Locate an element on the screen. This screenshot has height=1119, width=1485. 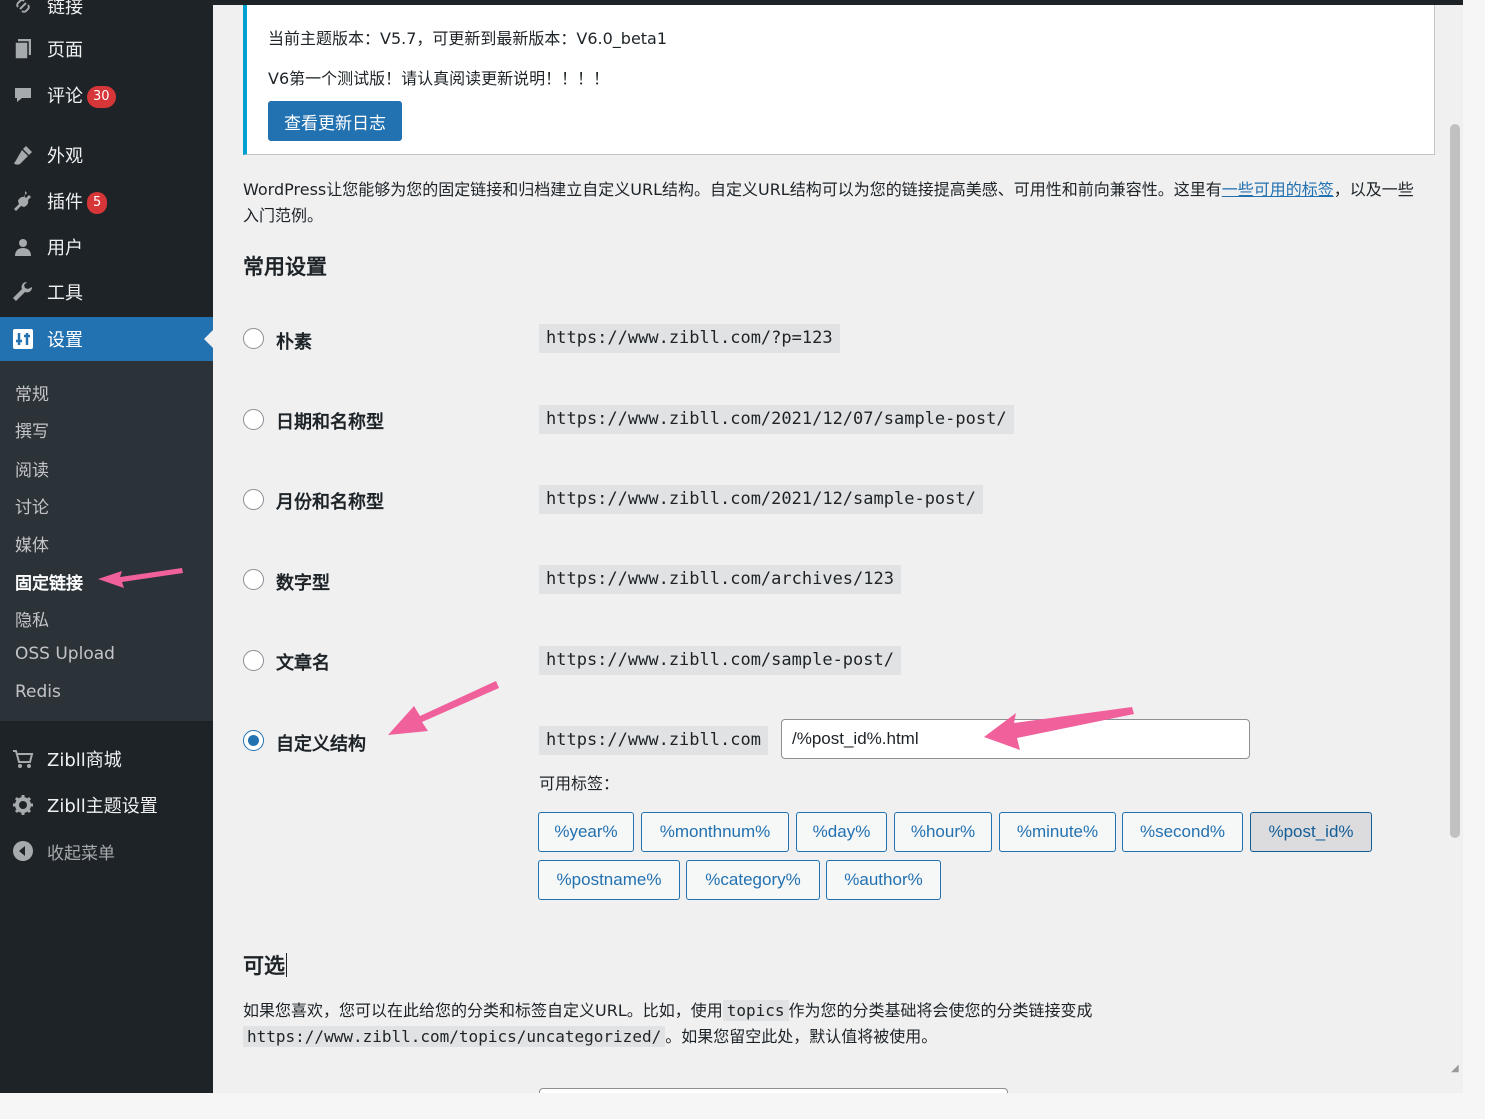
menu-label: 评论 30 is located at coordinates (81, 95).